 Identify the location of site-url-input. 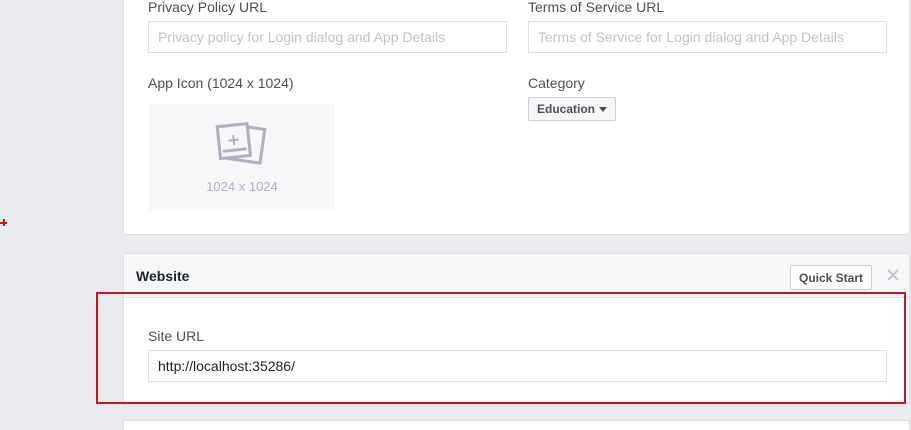
(517, 366).